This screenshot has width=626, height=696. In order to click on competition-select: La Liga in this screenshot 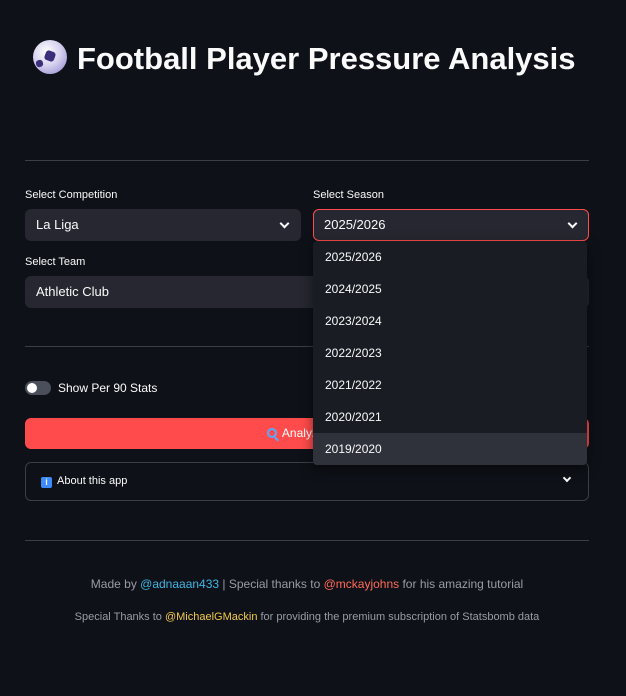, I will do `click(163, 225)`.